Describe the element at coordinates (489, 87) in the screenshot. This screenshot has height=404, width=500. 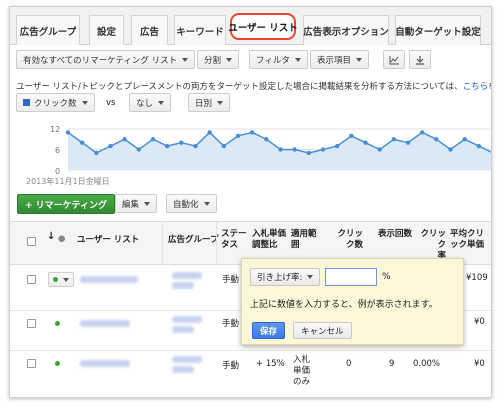
I see `notice-tail: をご` at that location.